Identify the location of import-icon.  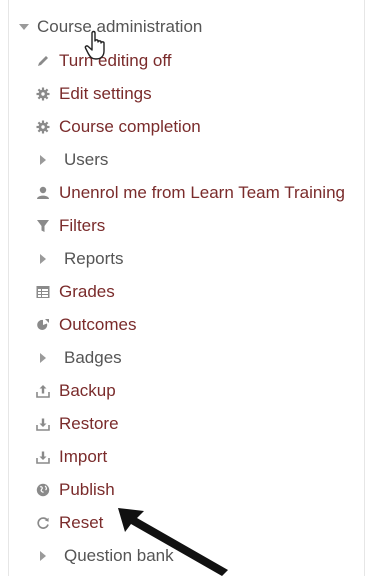
(43, 457).